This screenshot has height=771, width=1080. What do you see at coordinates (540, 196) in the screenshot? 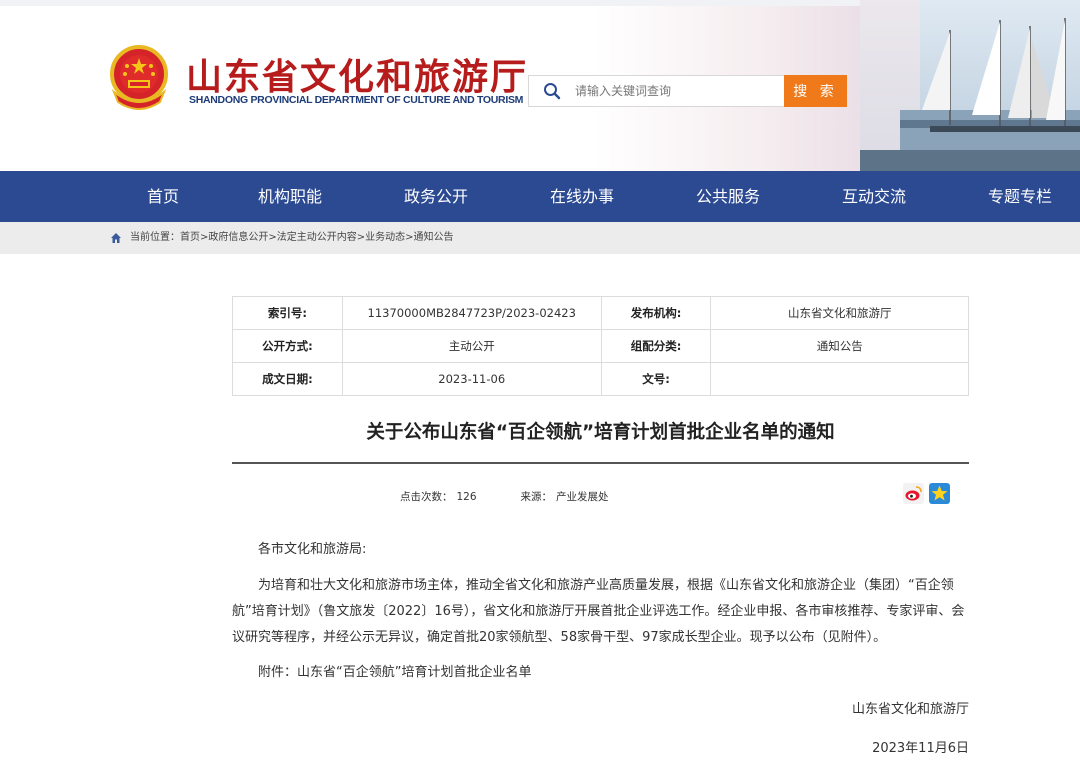
I see `main-nav: 首页 机构职能 政务公开 在线办事 公共服务 互动交流 专题专栏` at bounding box center [540, 196].